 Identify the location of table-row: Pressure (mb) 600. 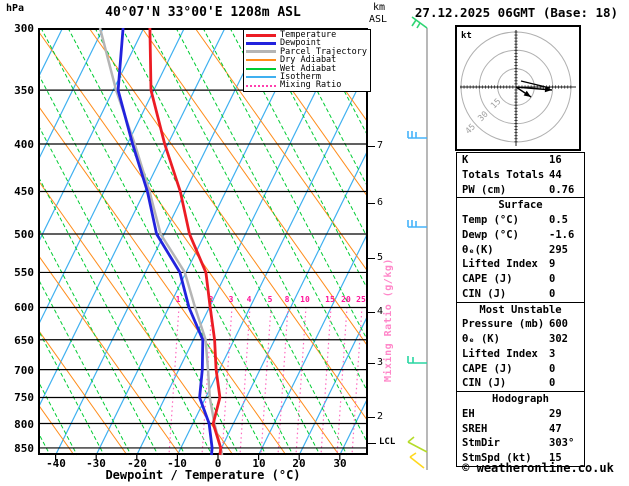
(520, 324).